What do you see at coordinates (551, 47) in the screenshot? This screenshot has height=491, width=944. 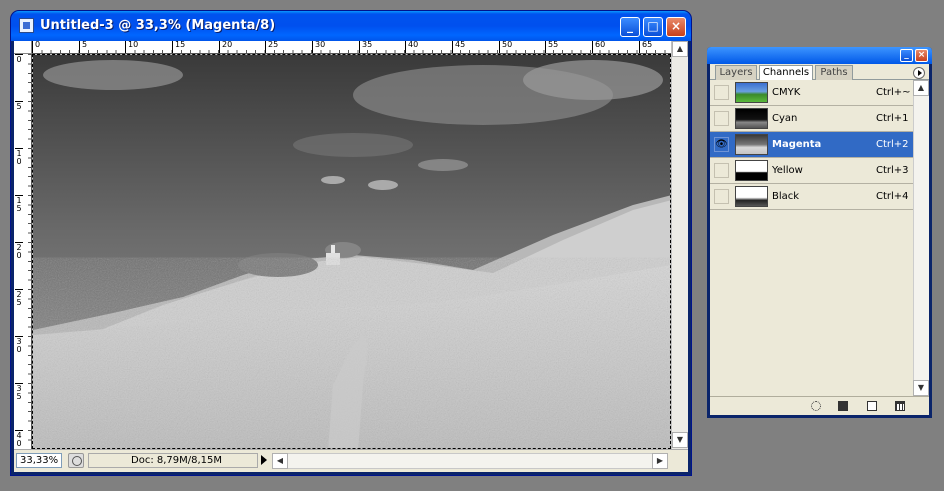 I see `ruler-tick-label: 55` at bounding box center [551, 47].